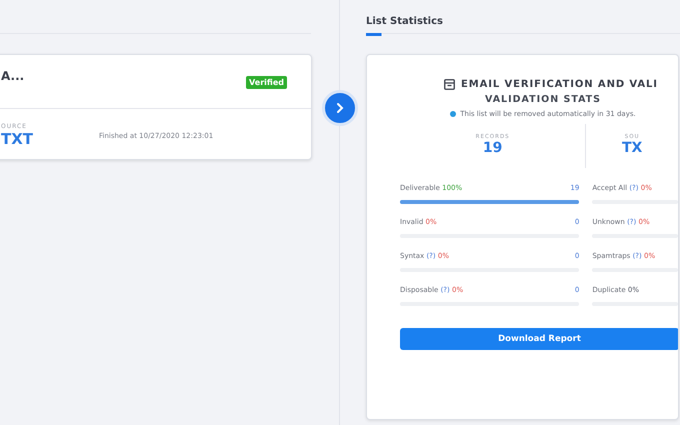 This screenshot has height=425, width=680. I want to click on next-button, so click(340, 108).